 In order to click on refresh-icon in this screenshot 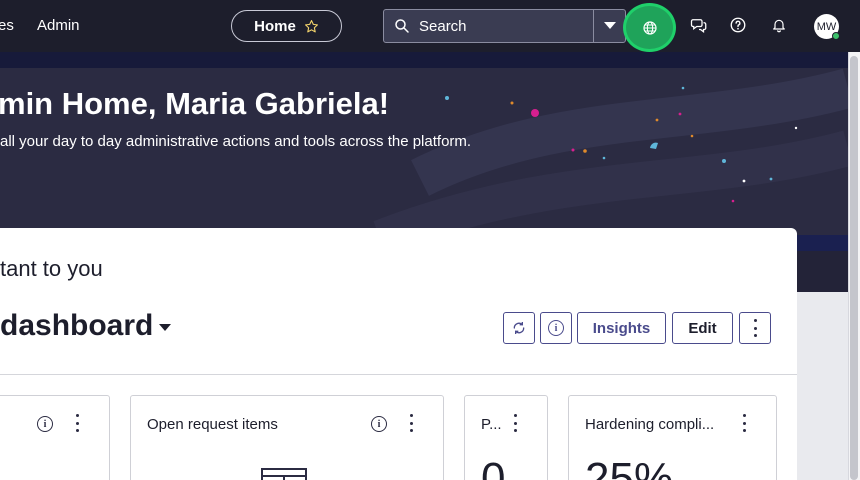, I will do `click(519, 328)`.